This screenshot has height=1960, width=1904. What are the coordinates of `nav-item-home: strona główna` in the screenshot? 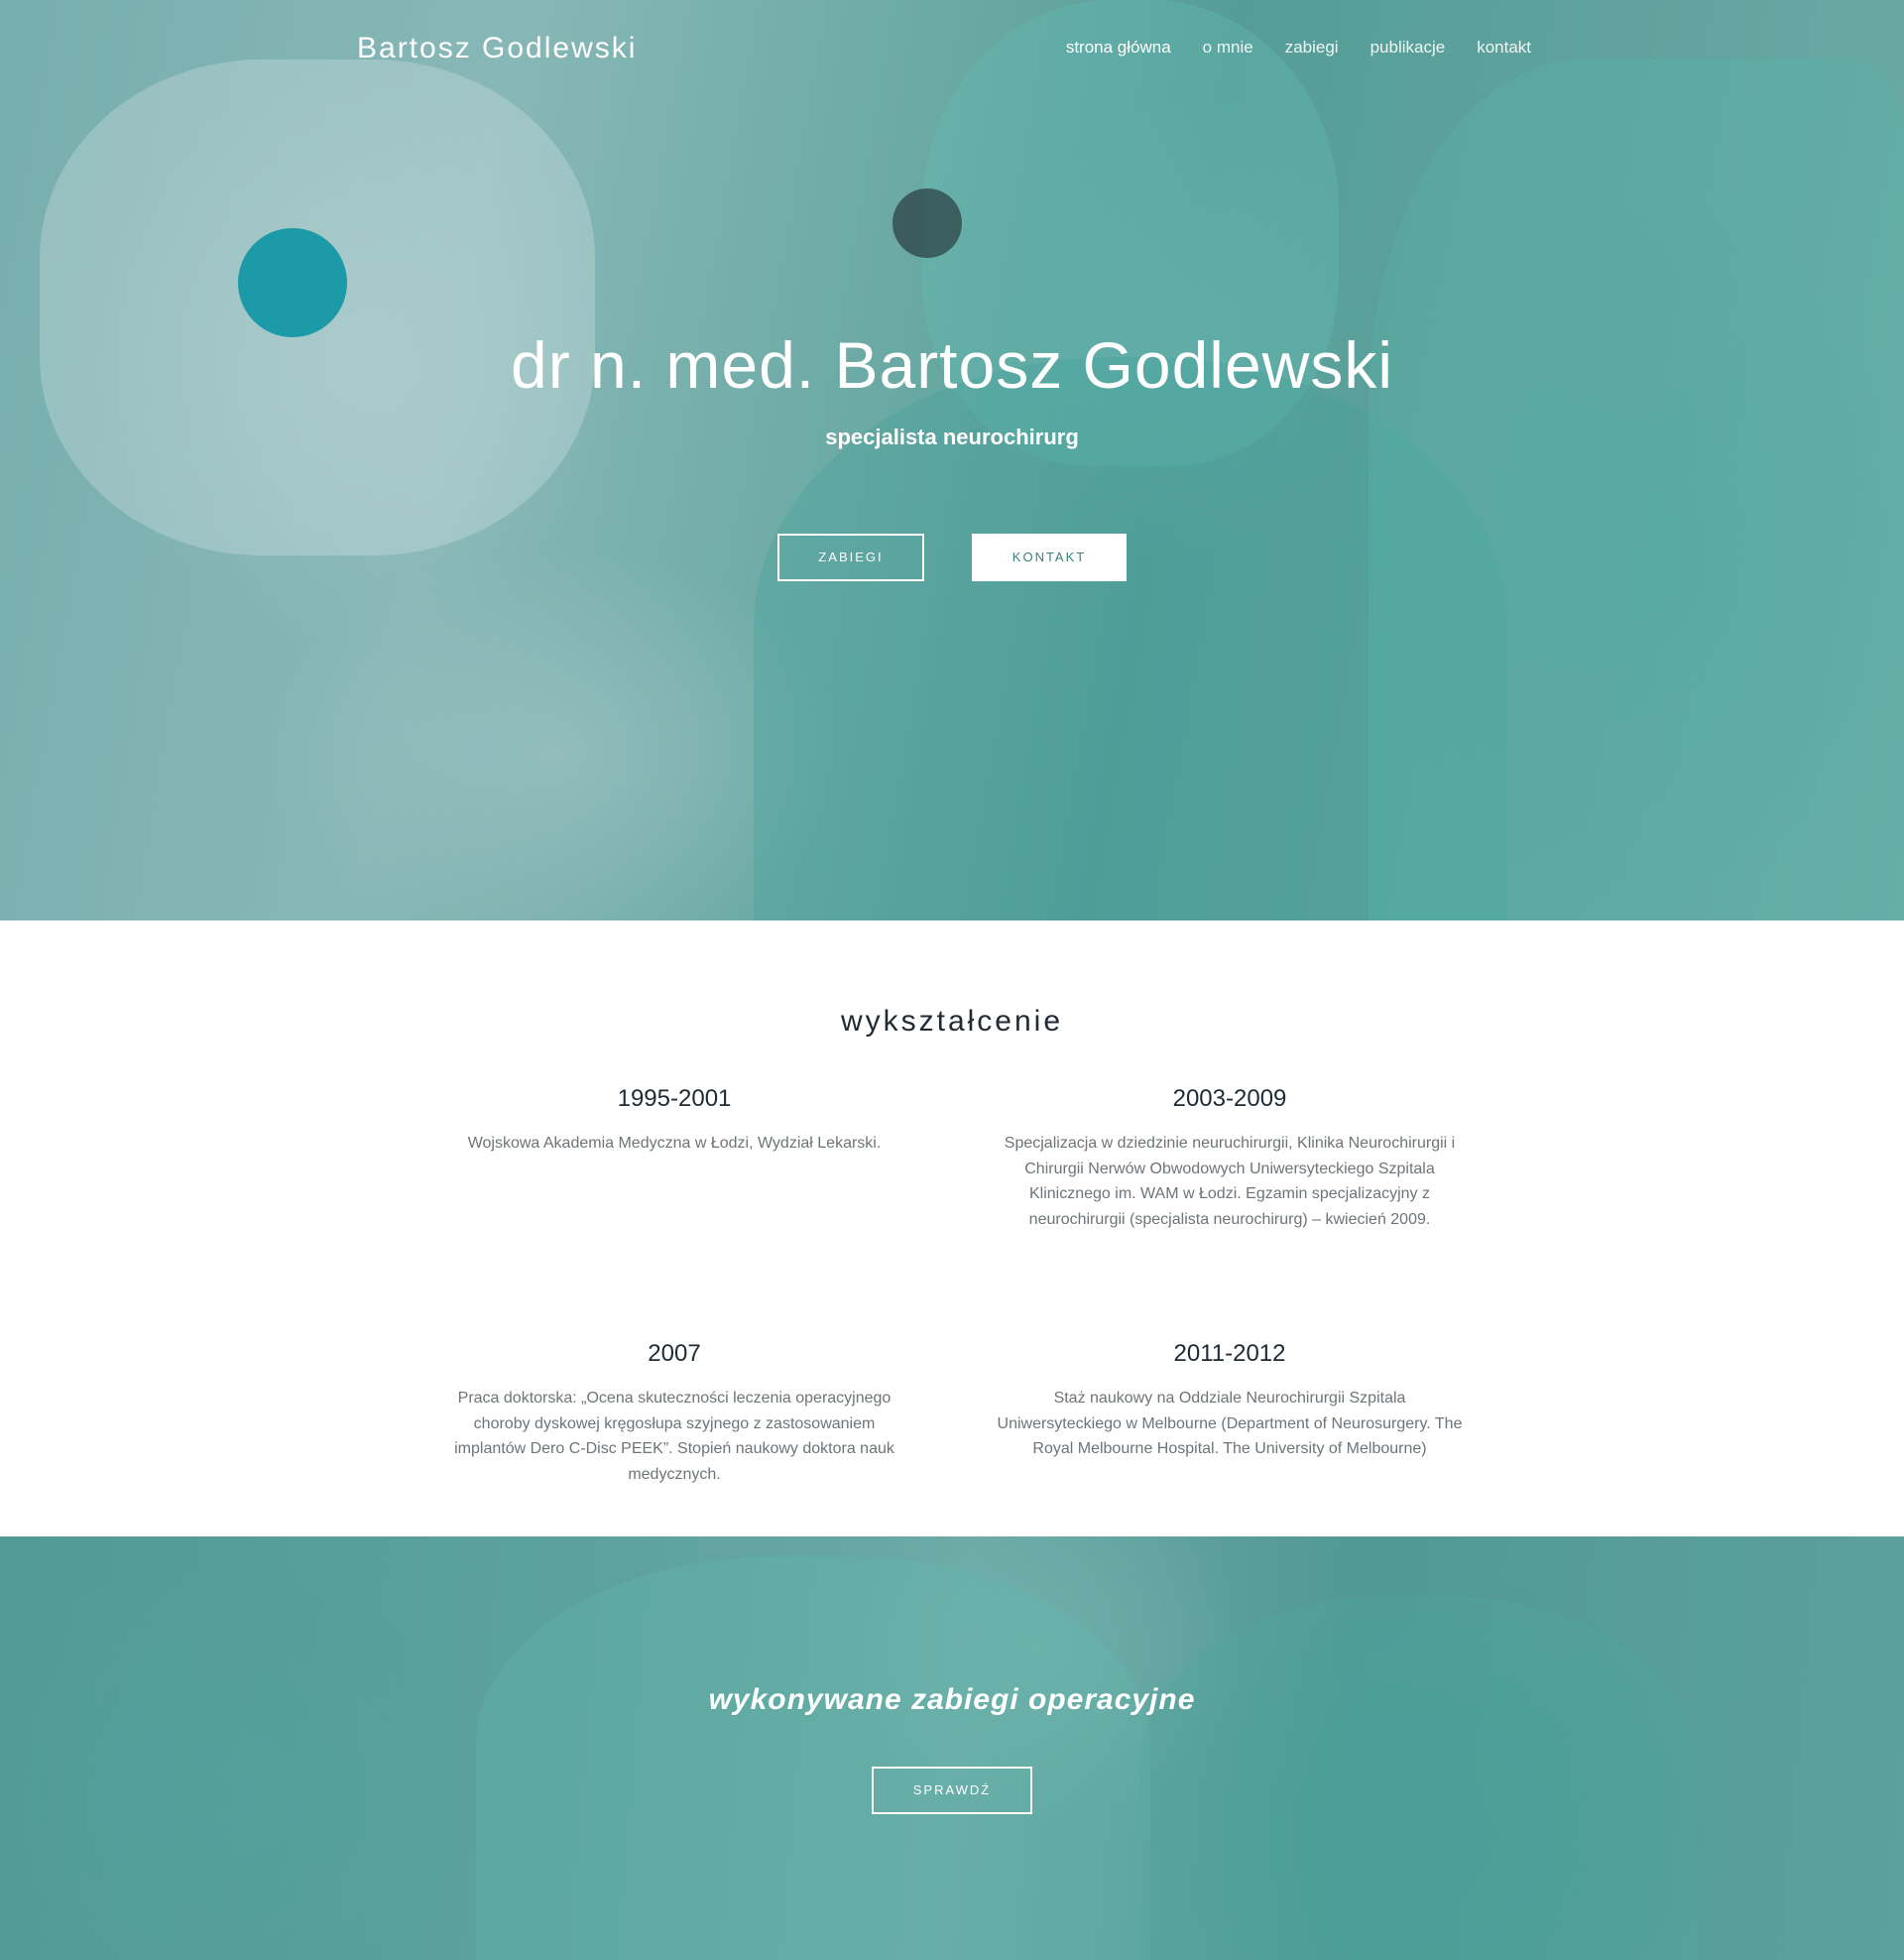 It's located at (1118, 48).